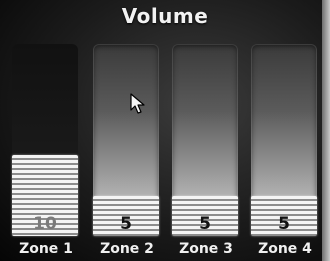  I want to click on mouse-pointer-icon, so click(137, 103).